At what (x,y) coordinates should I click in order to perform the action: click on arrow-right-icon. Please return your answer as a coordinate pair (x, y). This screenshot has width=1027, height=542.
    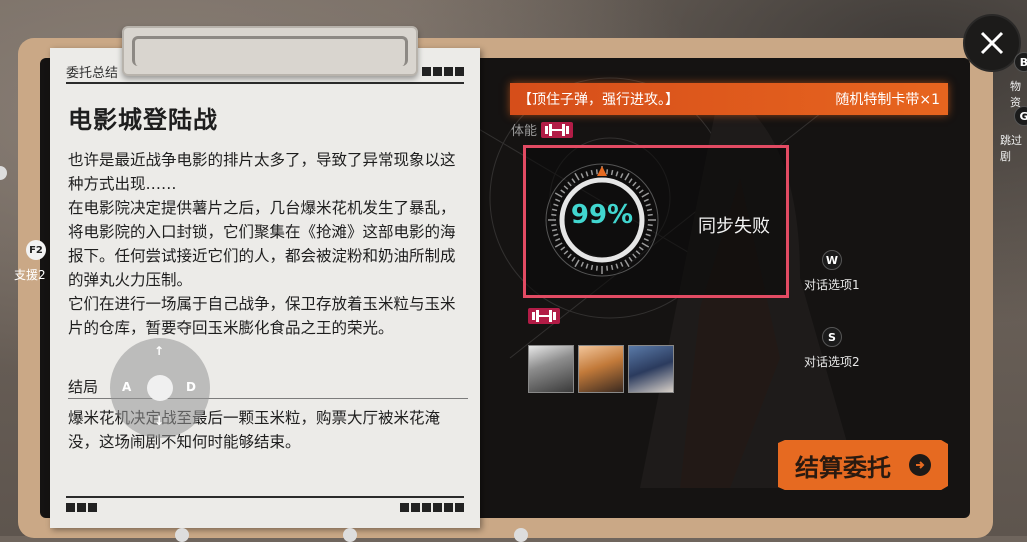
    Looking at the image, I should click on (920, 465).